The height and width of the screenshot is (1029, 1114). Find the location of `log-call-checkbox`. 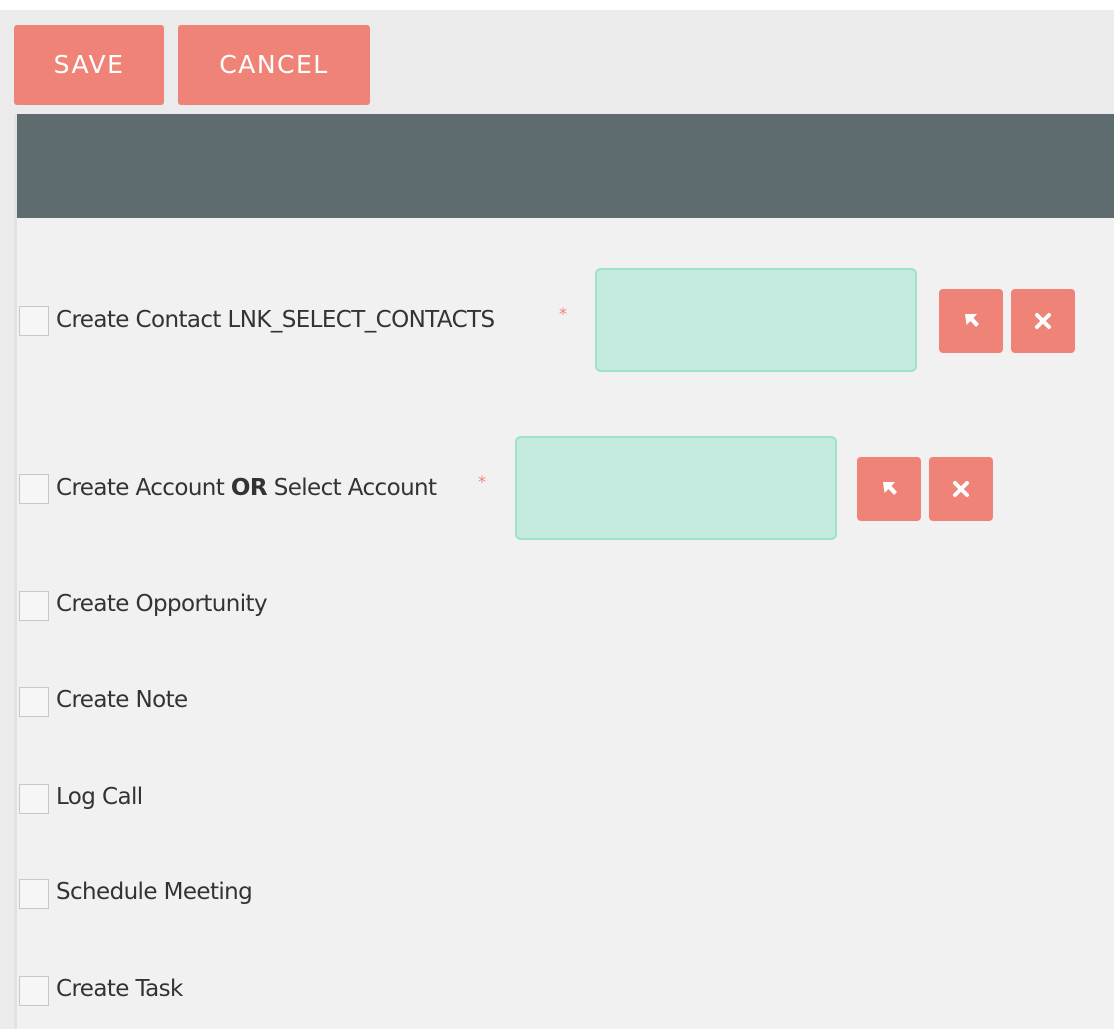

log-call-checkbox is located at coordinates (34, 799).